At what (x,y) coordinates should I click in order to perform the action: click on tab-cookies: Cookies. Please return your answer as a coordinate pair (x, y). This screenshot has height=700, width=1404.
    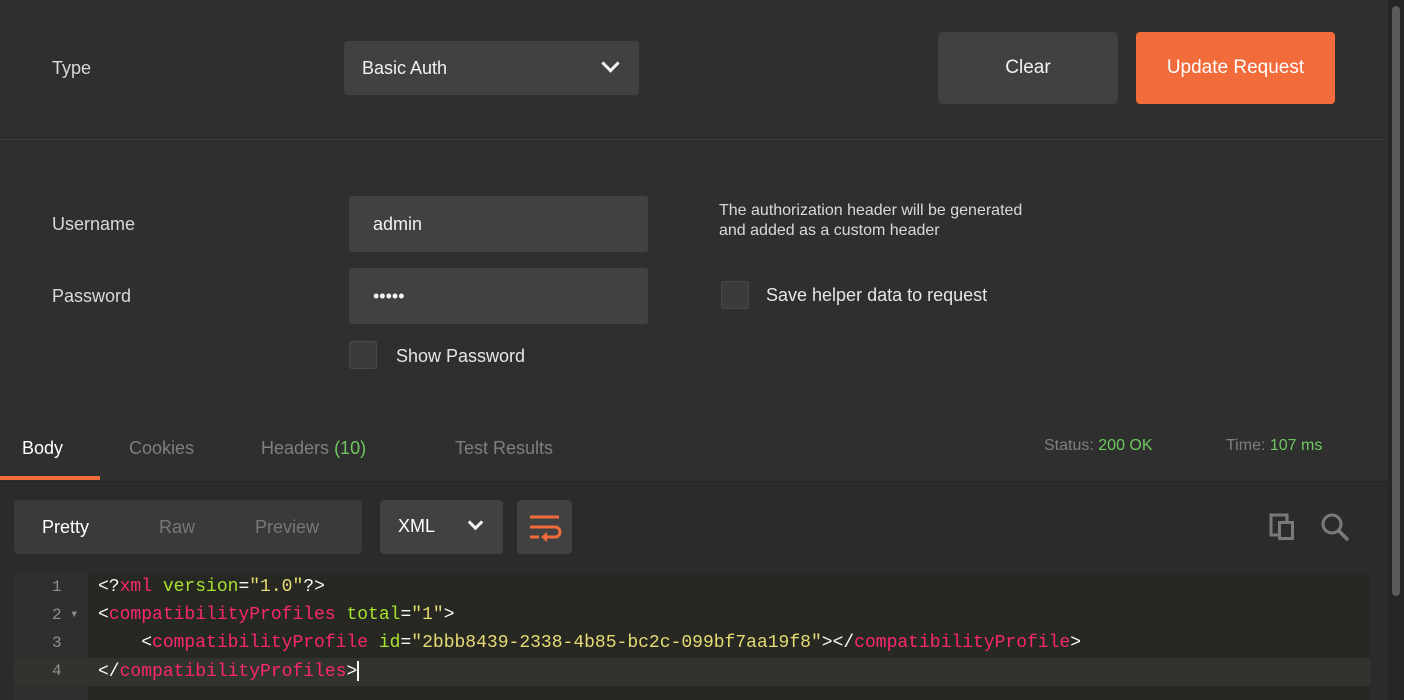
    Looking at the image, I should click on (161, 448).